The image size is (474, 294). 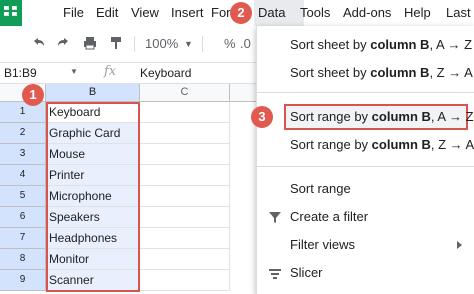 I want to click on sort-sheet-za-label: Sort sheet by column B, Z → A, so click(x=381, y=72).